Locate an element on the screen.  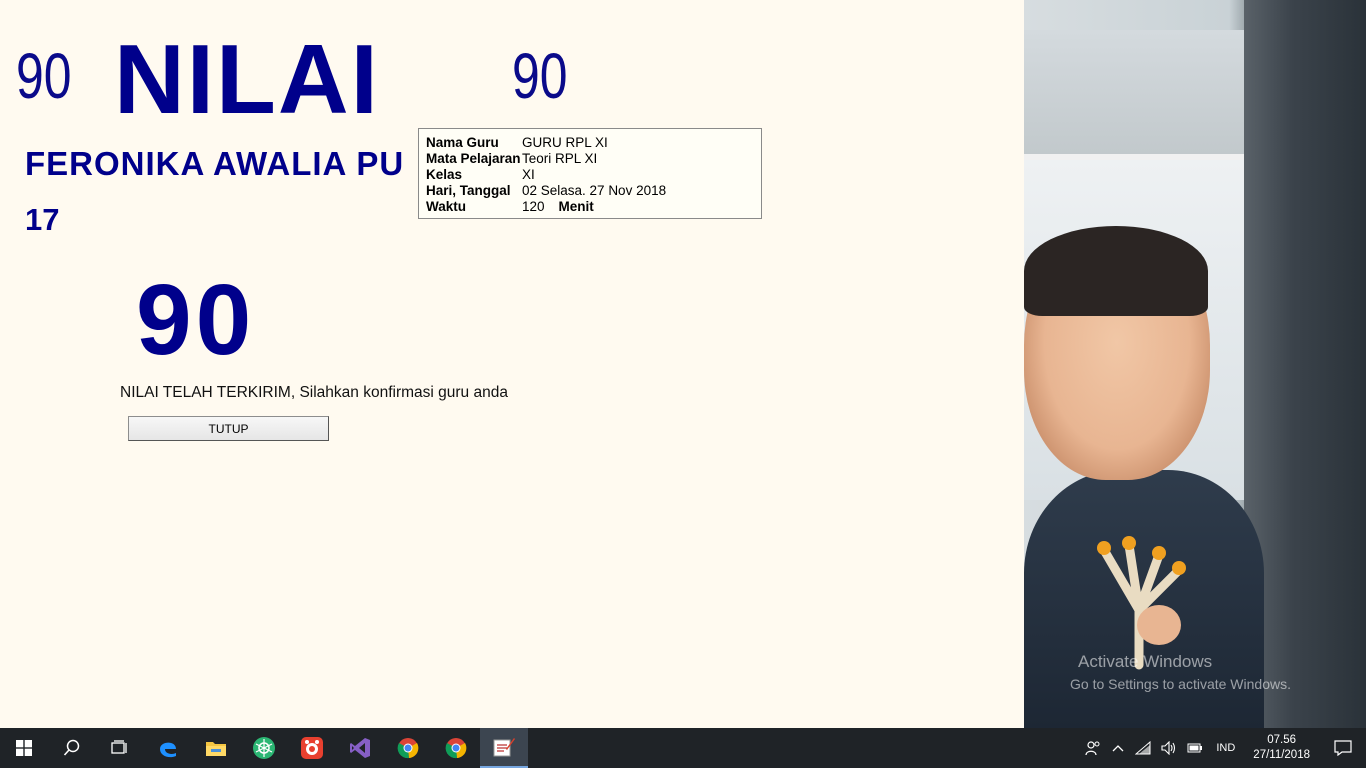
taskbar-red-app is located at coordinates (312, 748).